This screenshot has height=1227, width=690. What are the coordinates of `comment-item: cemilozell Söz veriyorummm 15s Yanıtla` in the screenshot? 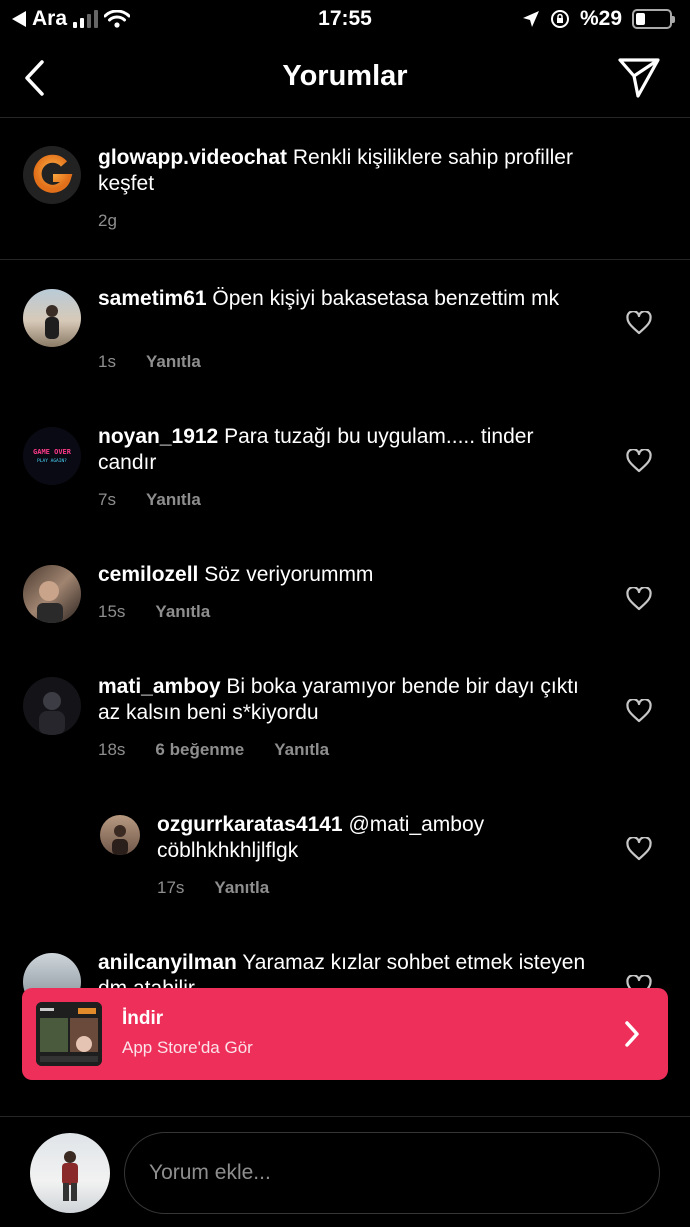 It's located at (345, 601).